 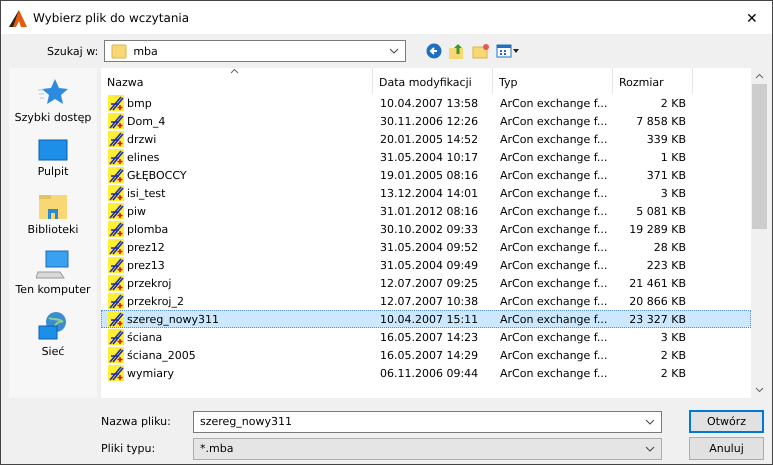 I want to click on file-row: drzwi 20.01.2005 14:52 ArCon exchange f... 339 KB, so click(x=426, y=139).